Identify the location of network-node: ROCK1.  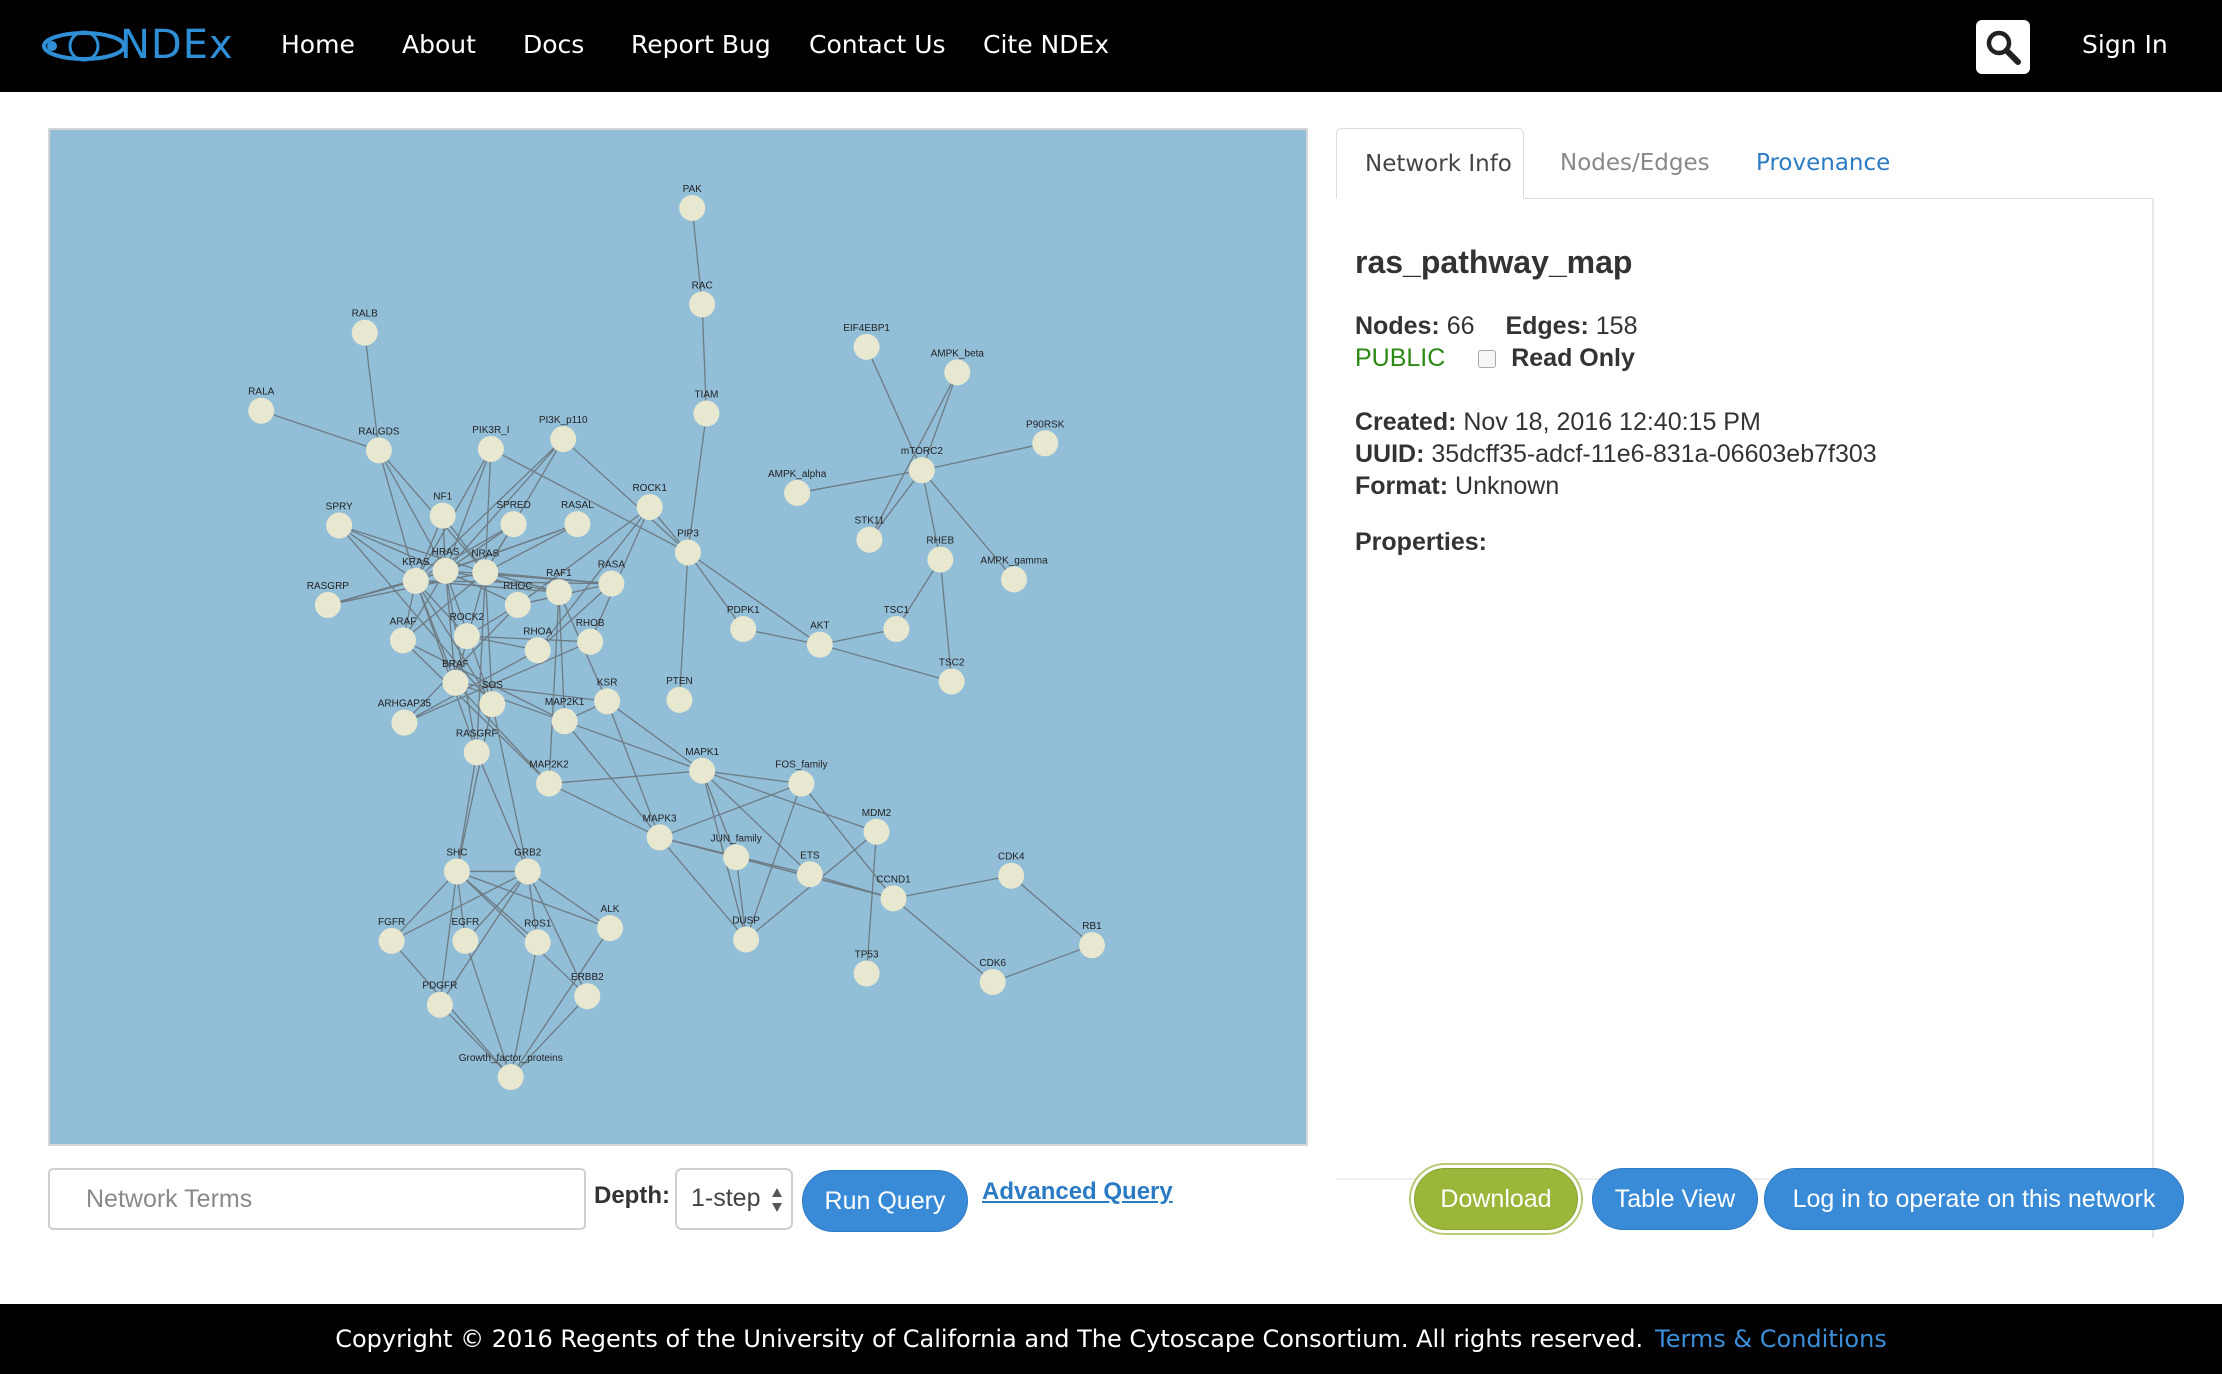
(649, 502).